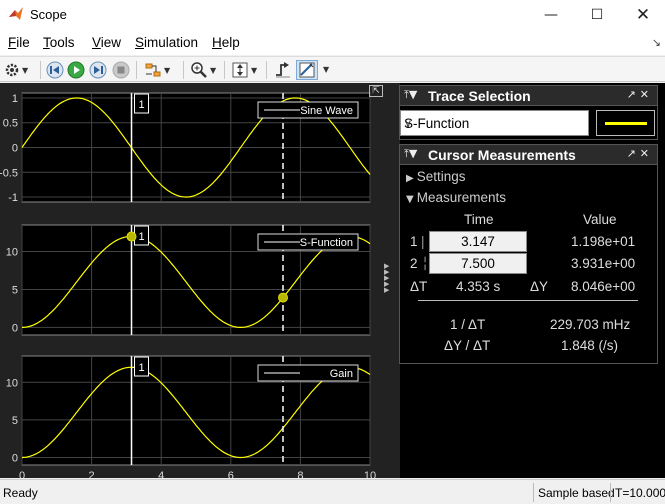  Describe the element at coordinates (410, 199) in the screenshot. I see `collapse-arrow-icon: ▼` at that location.